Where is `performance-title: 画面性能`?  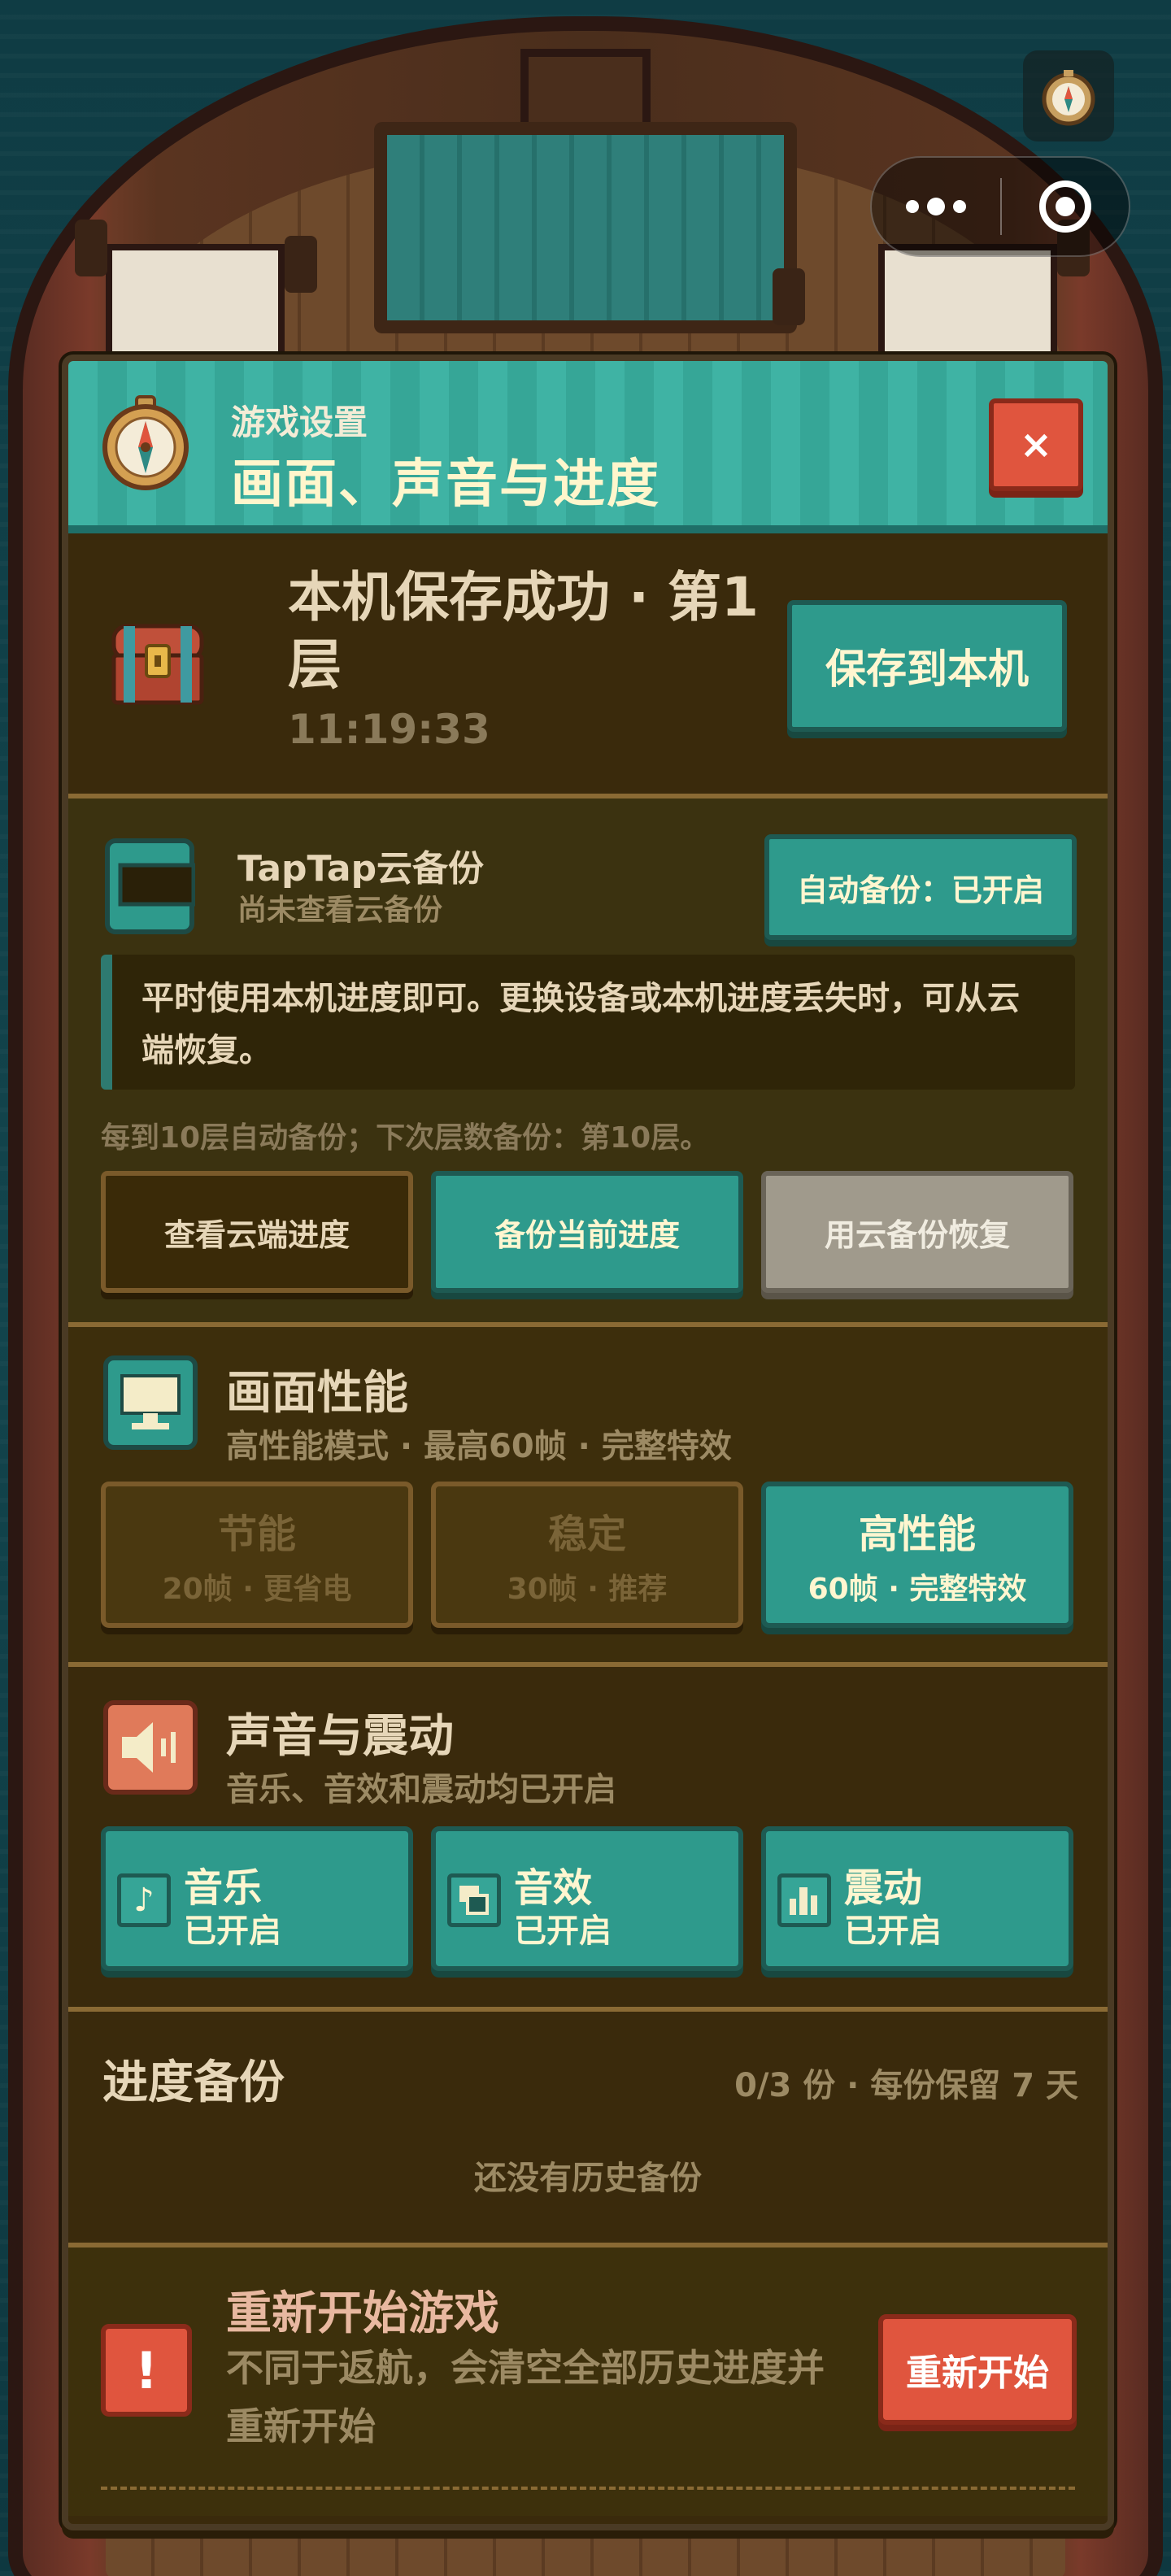 performance-title: 画面性能 is located at coordinates (317, 1393).